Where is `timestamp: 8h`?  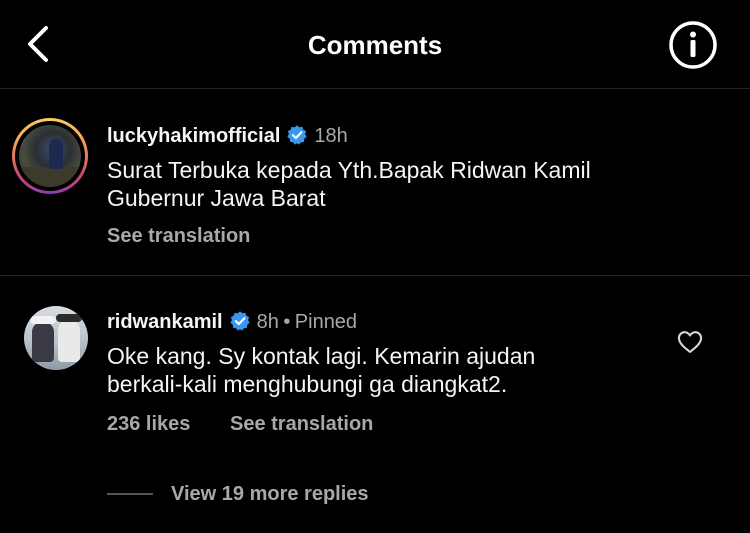
timestamp: 8h is located at coordinates (267, 322).